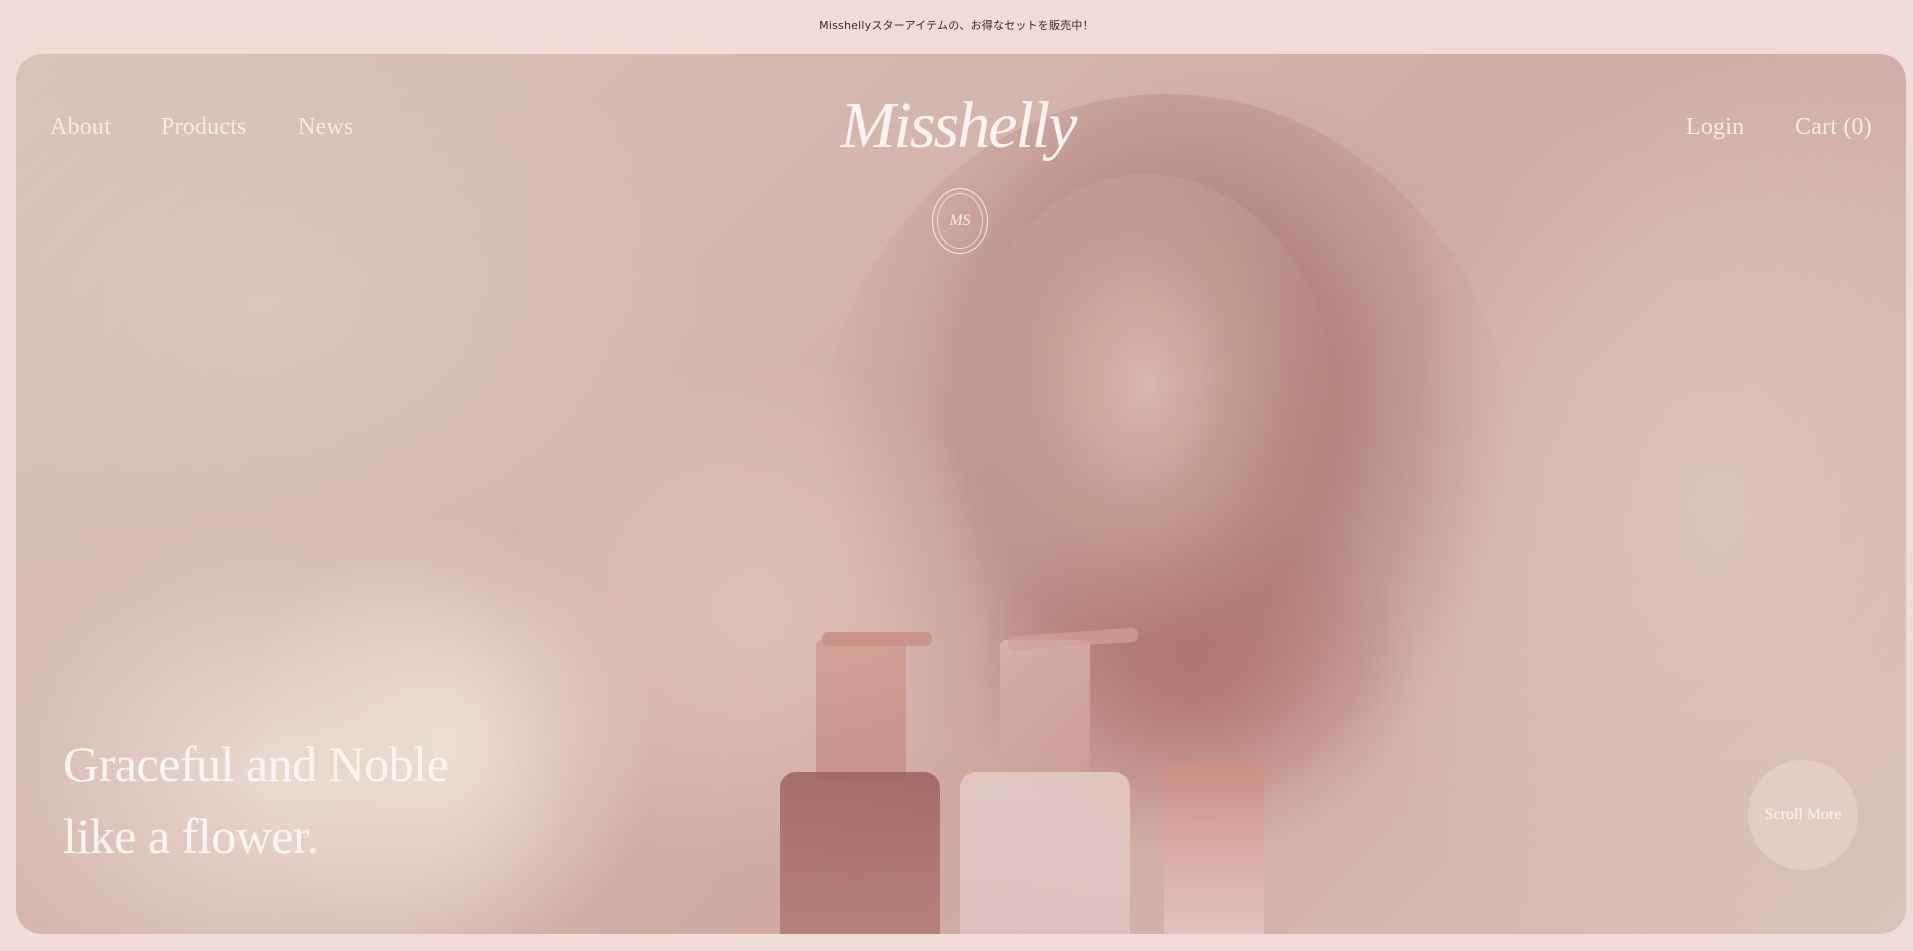 This screenshot has width=1913, height=951. Describe the element at coordinates (80, 127) in the screenshot. I see `nav-about-link: About` at that location.